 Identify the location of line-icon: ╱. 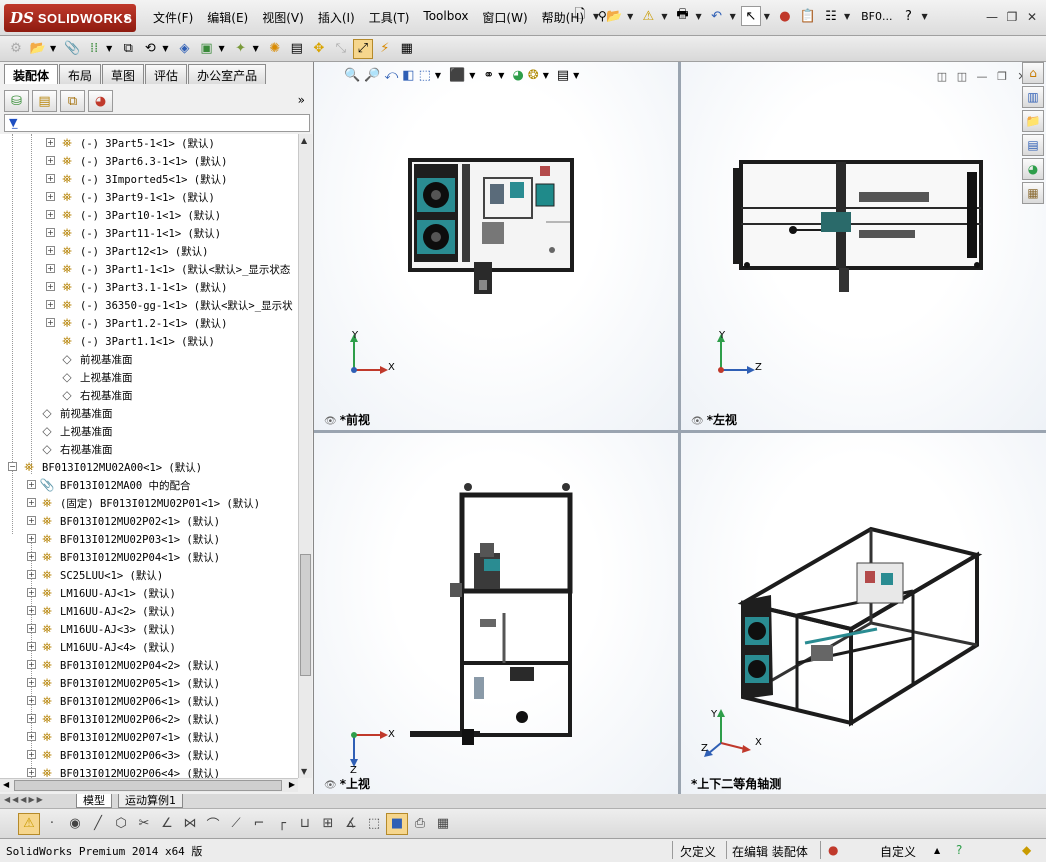
(98, 824).